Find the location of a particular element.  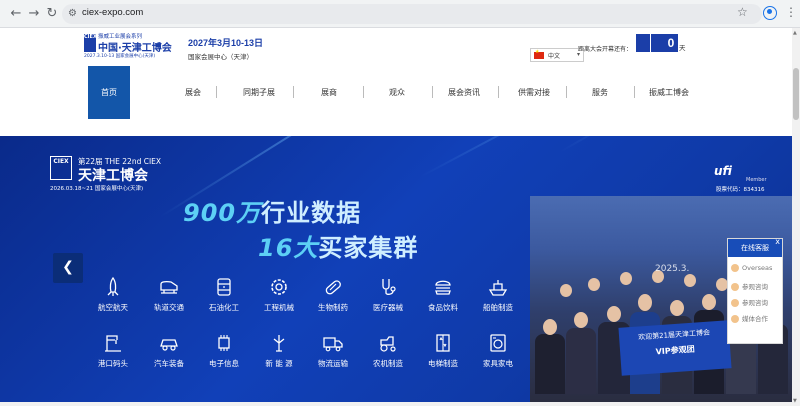

service-item-label: Overseas is located at coordinates (757, 268).